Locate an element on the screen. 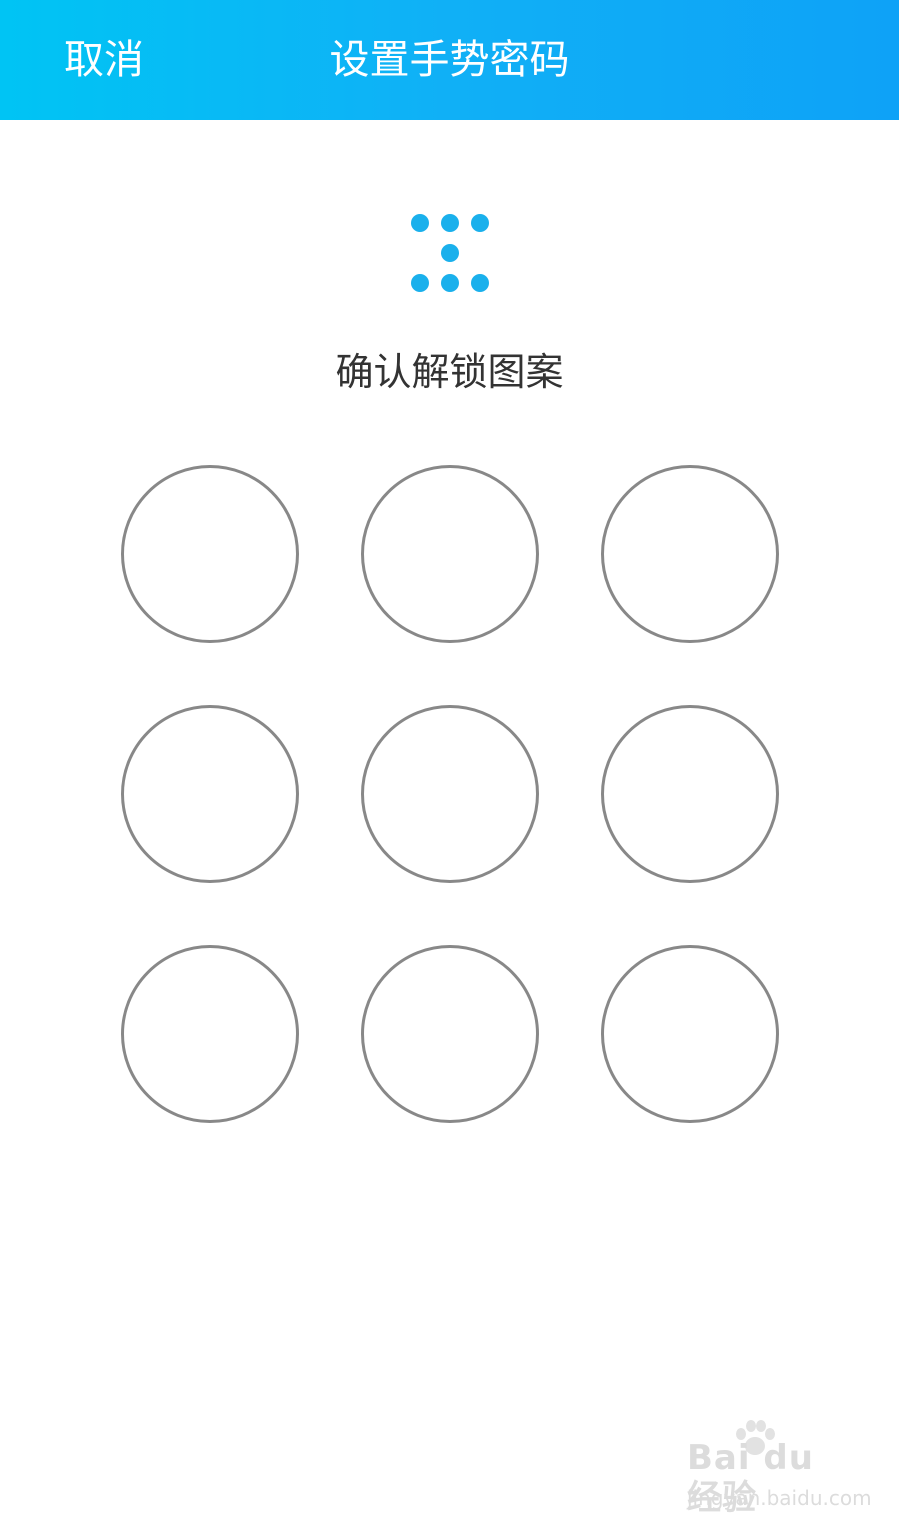 The height and width of the screenshot is (1536, 899). page-title: 设置手势密码 is located at coordinates (449, 60).